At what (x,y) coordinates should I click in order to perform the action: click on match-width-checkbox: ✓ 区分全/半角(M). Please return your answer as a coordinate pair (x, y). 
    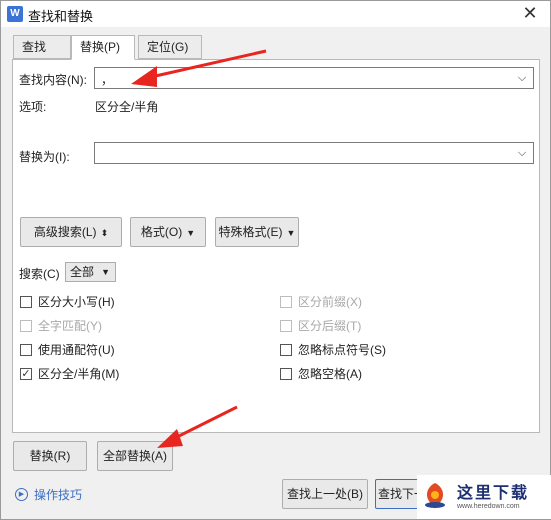
    Looking at the image, I should click on (69, 373).